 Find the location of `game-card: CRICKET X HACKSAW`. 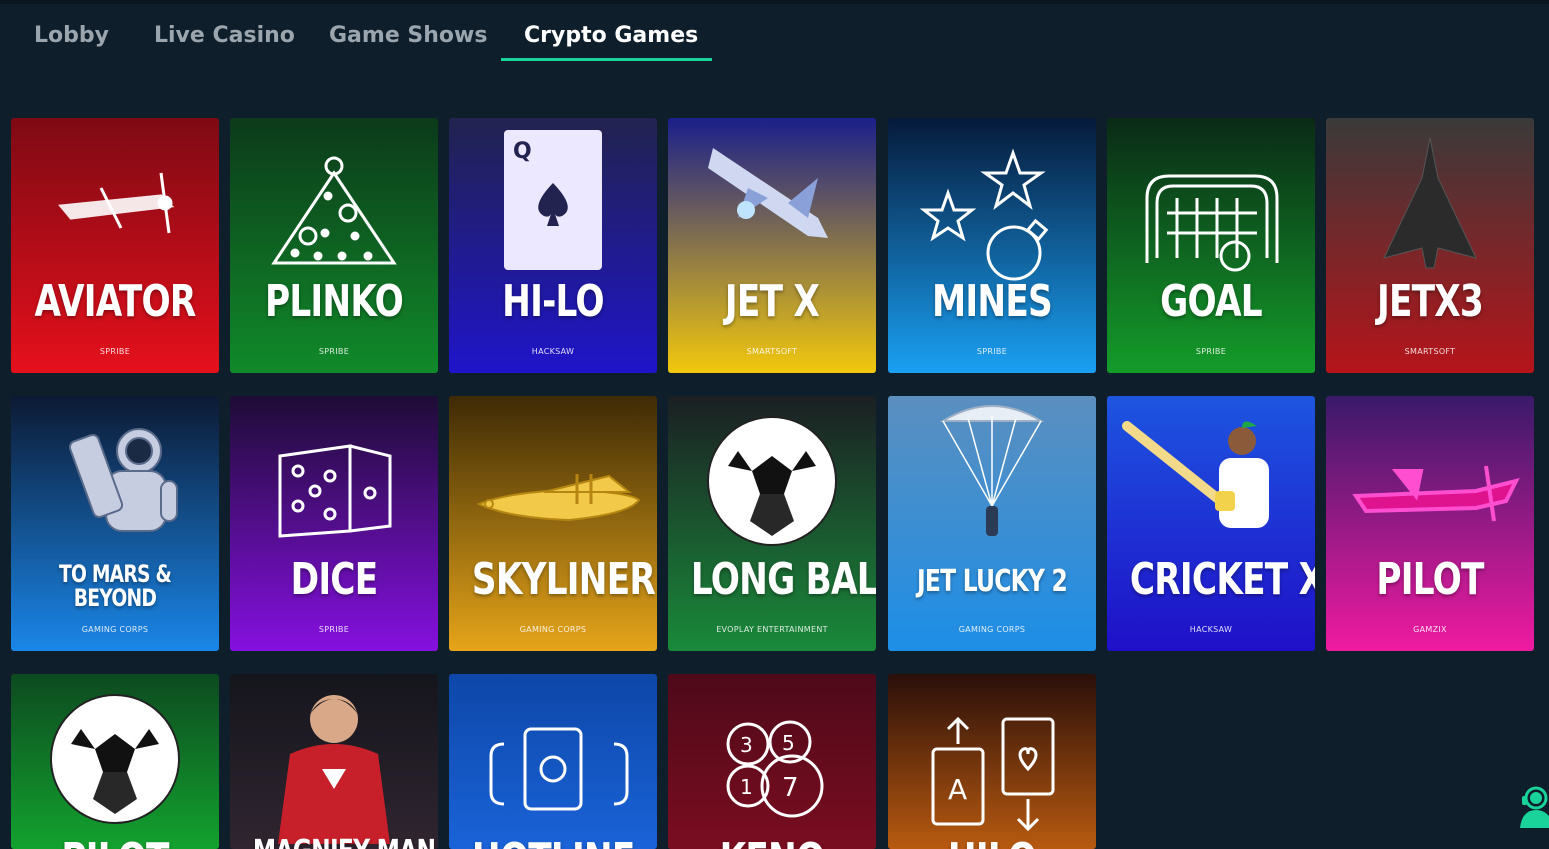

game-card: CRICKET X HACKSAW is located at coordinates (1211, 523).